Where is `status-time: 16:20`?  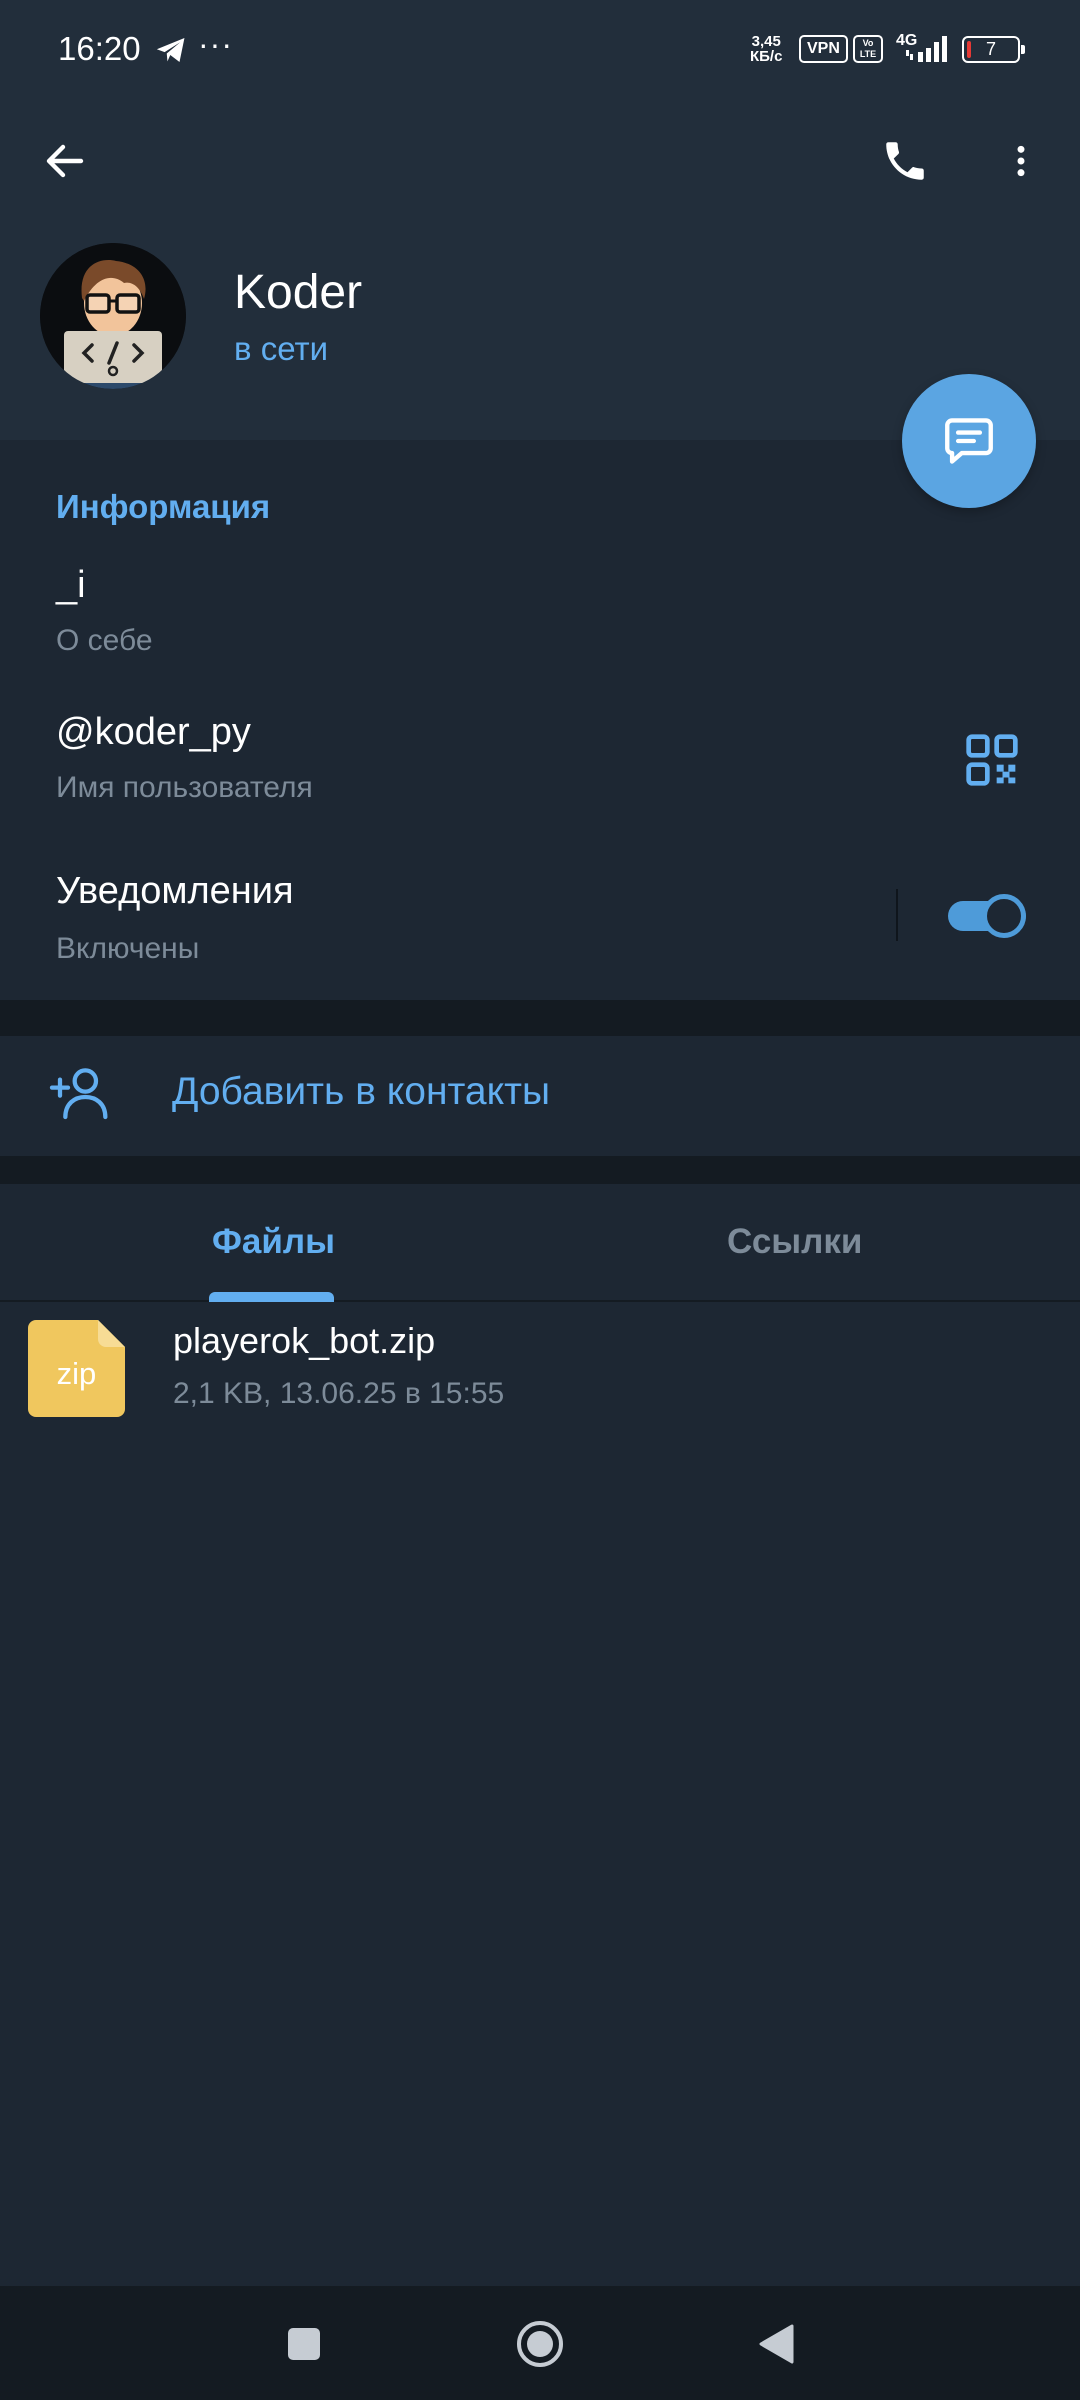 status-time: 16:20 is located at coordinates (99, 48).